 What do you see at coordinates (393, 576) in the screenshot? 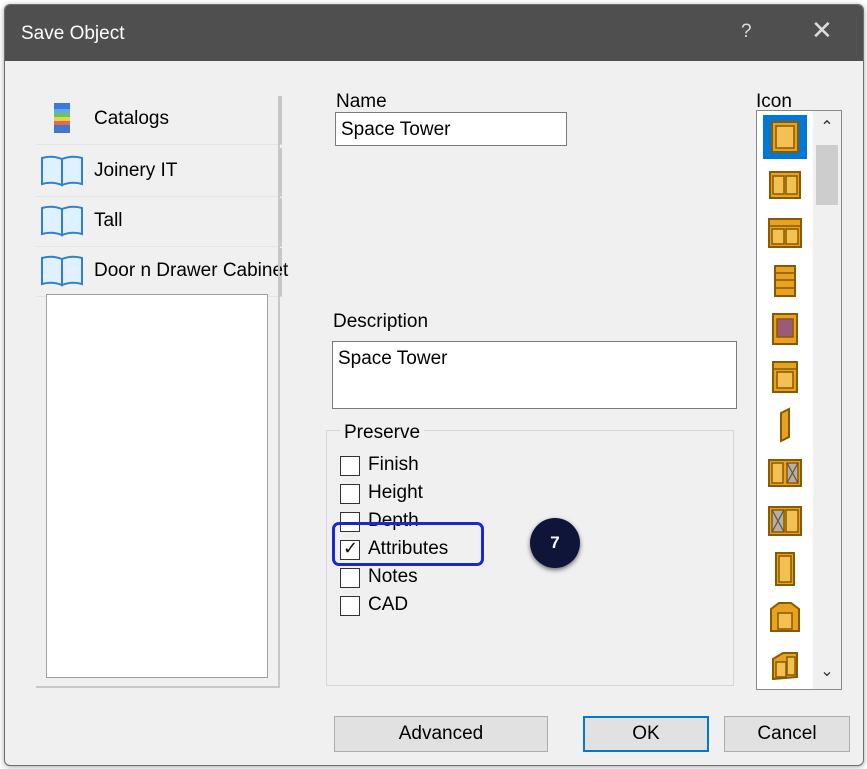
I see `checkbox-label: Notes` at bounding box center [393, 576].